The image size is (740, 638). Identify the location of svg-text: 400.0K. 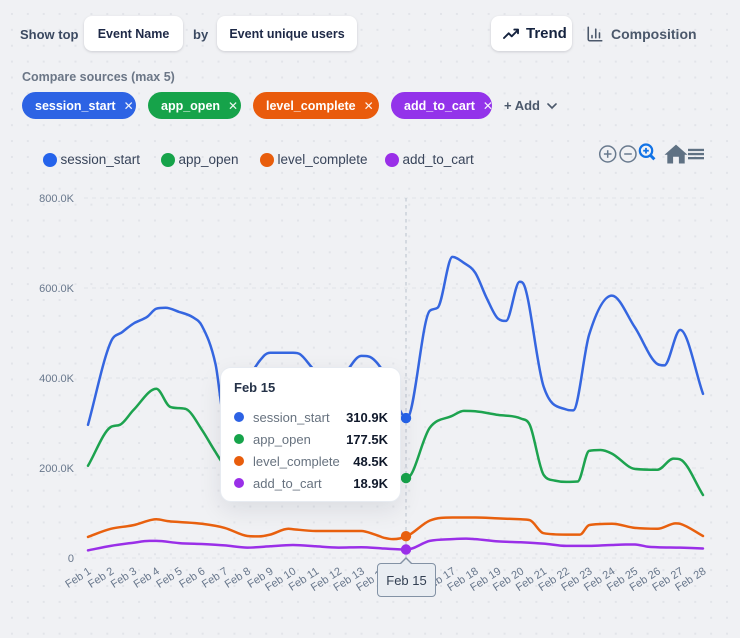
(57, 379).